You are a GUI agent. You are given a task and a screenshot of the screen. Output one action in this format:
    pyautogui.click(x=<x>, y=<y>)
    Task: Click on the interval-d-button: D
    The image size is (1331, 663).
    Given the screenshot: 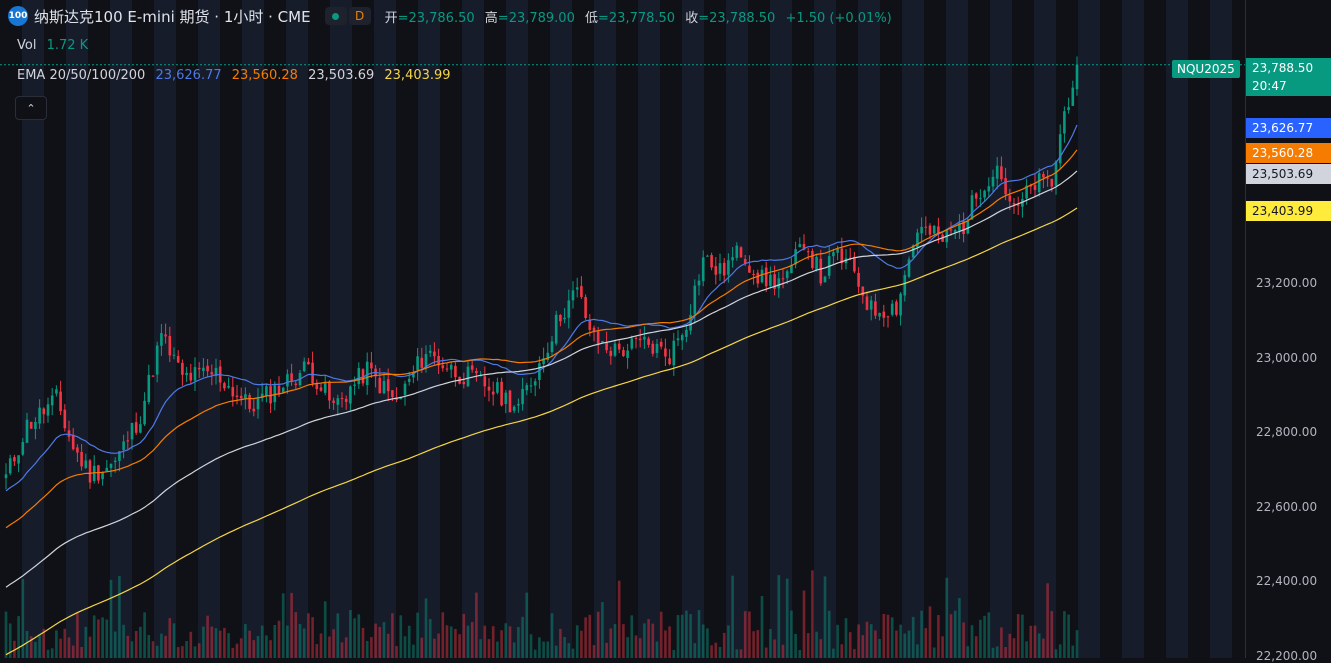 What is the action you would take?
    pyautogui.click(x=359, y=16)
    